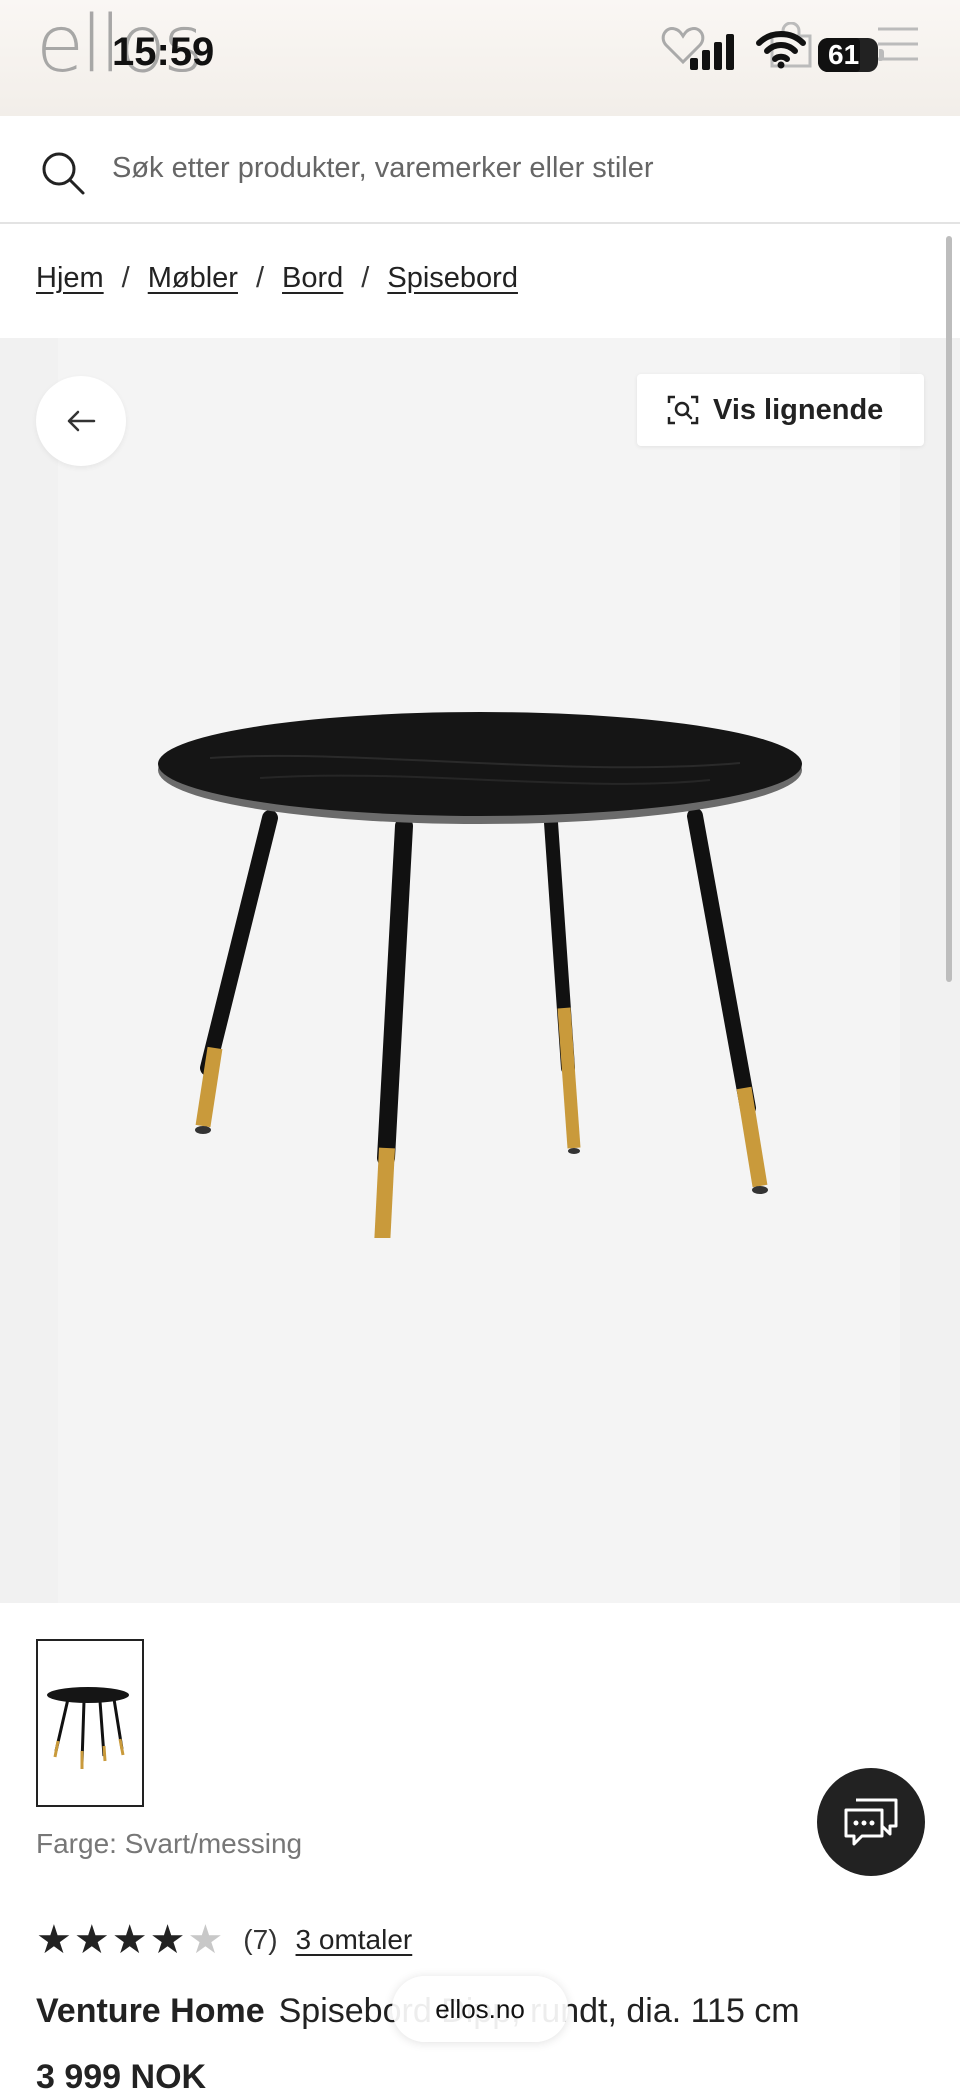  I want to click on breadcrumb-tables: Bord, so click(312, 278).